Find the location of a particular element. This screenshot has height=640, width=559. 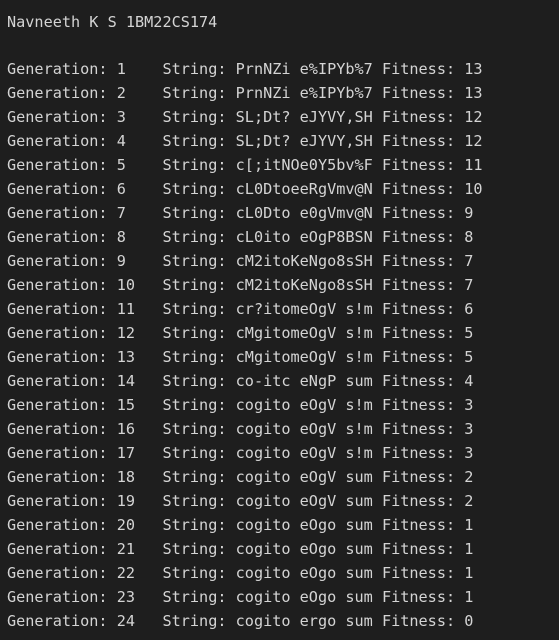

fitness-value: 2 is located at coordinates (469, 477).